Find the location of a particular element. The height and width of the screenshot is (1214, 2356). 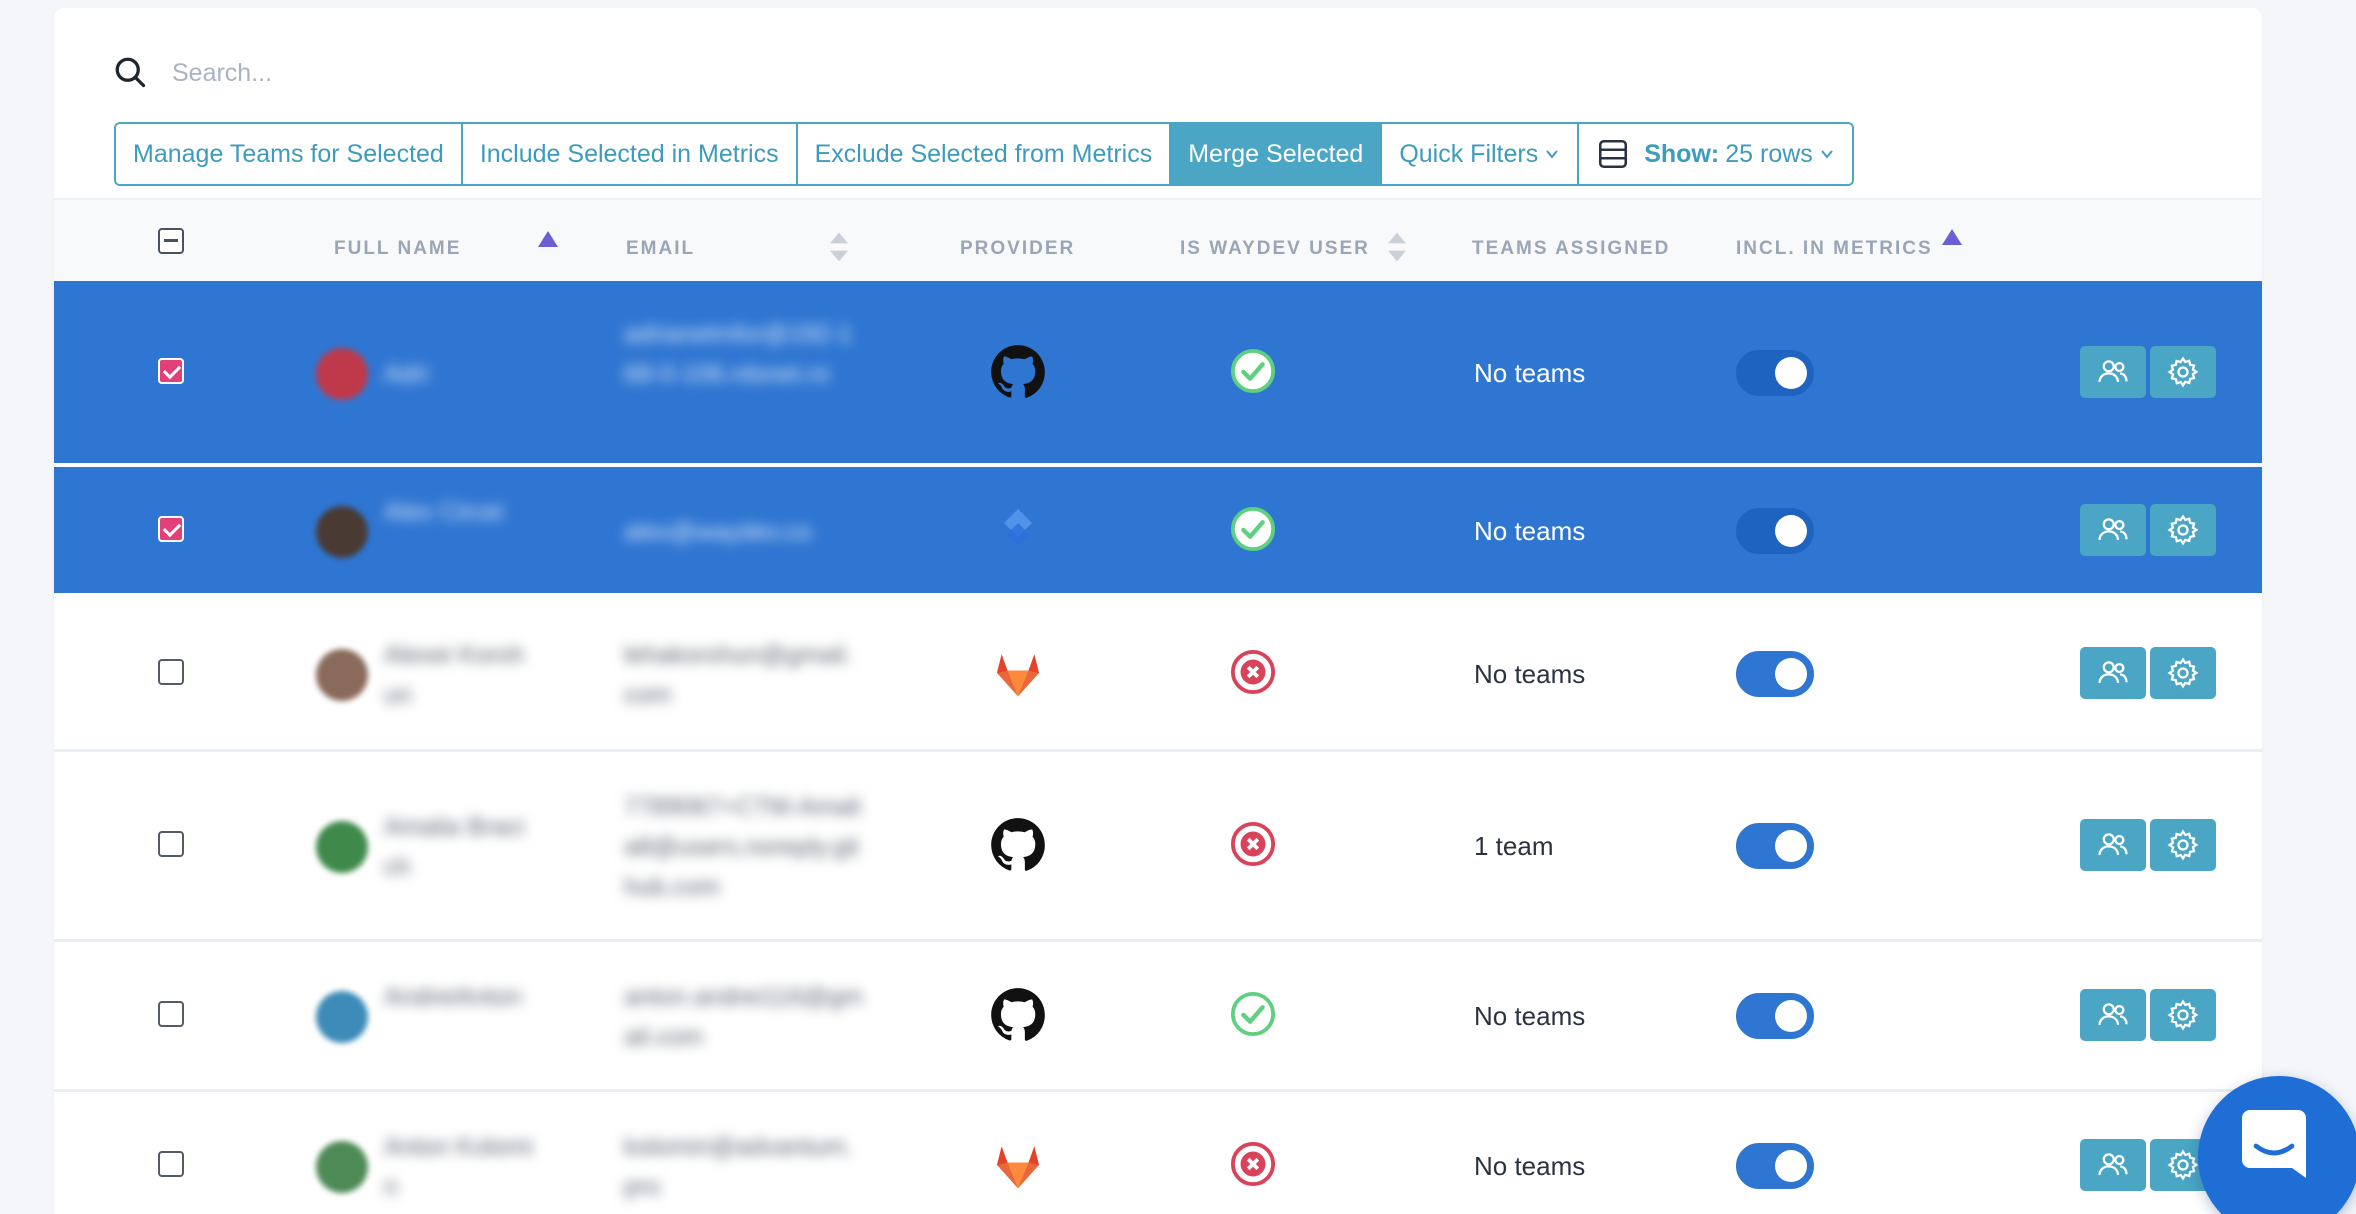

quick-filters-dropdown: Quick Filters is located at coordinates (1481, 154).